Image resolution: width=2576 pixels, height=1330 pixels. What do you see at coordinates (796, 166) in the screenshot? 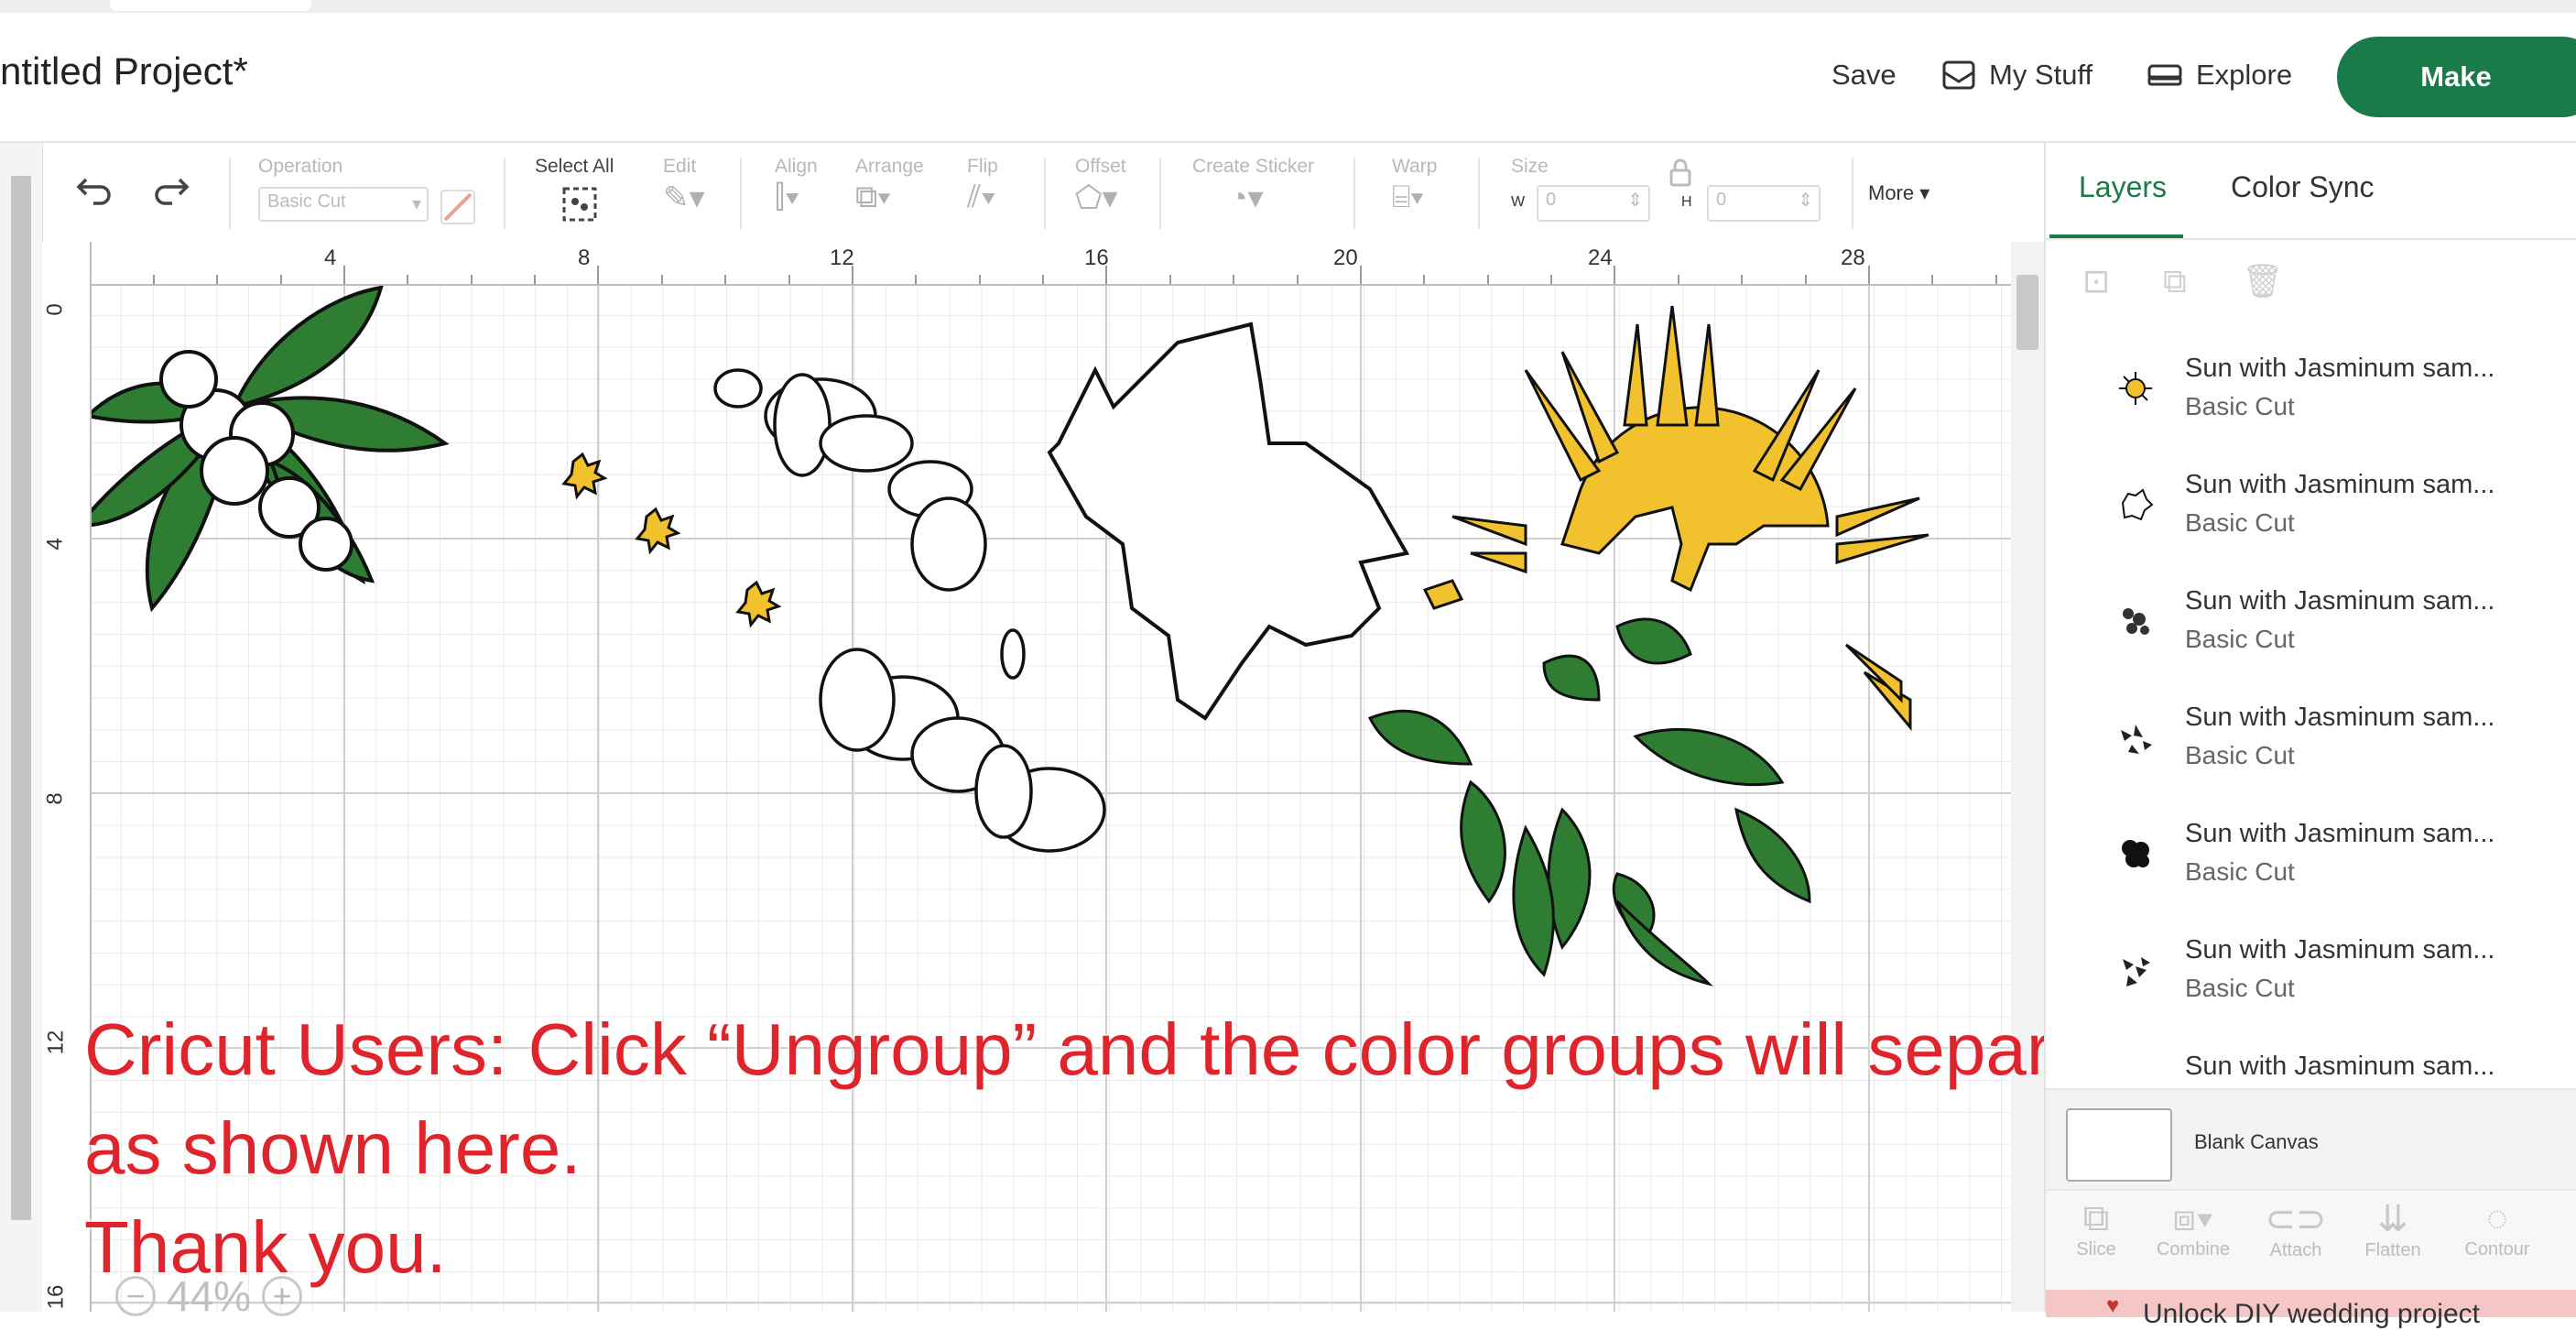
I see `align-label: Align` at bounding box center [796, 166].